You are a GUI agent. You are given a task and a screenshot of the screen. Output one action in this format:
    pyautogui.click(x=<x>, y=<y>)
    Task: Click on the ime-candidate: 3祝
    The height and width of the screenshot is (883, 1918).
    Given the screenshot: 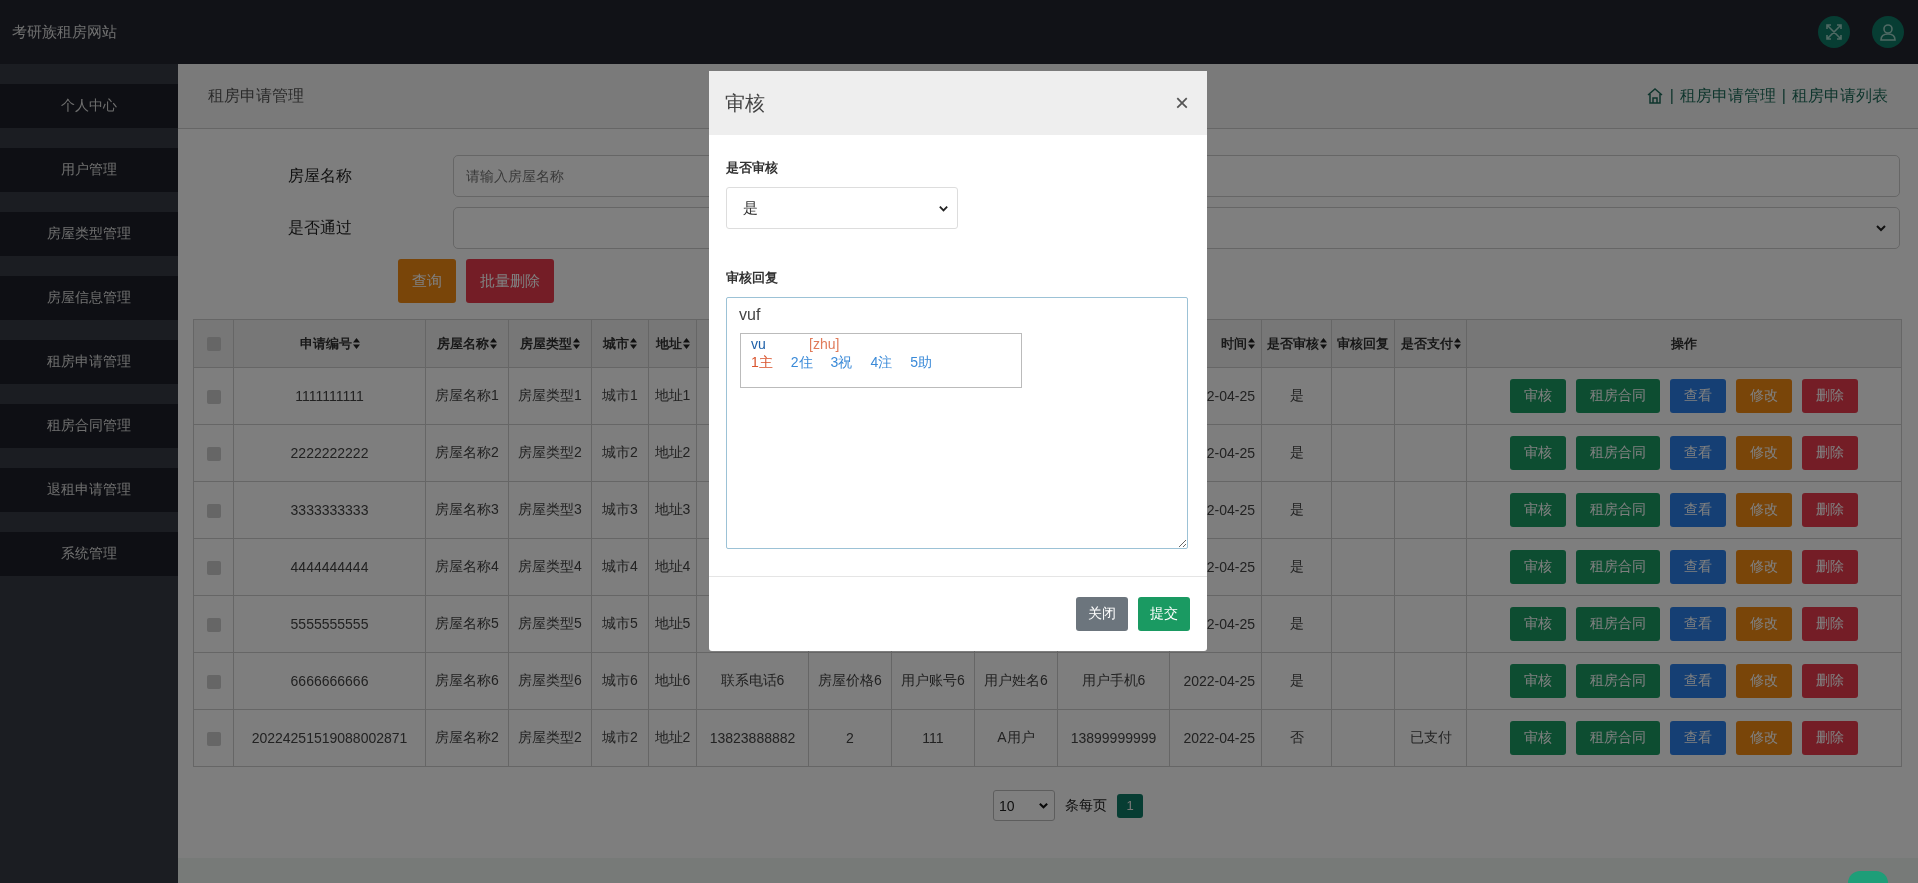 What is the action you would take?
    pyautogui.click(x=841, y=363)
    